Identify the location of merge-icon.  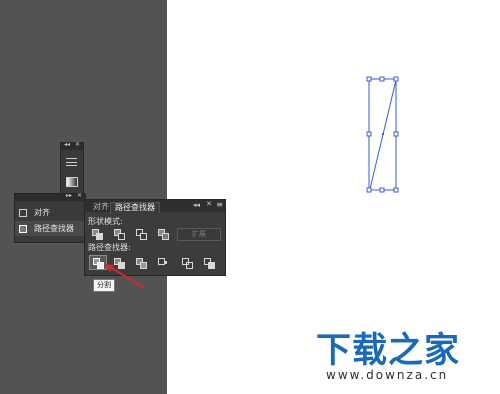
(142, 263).